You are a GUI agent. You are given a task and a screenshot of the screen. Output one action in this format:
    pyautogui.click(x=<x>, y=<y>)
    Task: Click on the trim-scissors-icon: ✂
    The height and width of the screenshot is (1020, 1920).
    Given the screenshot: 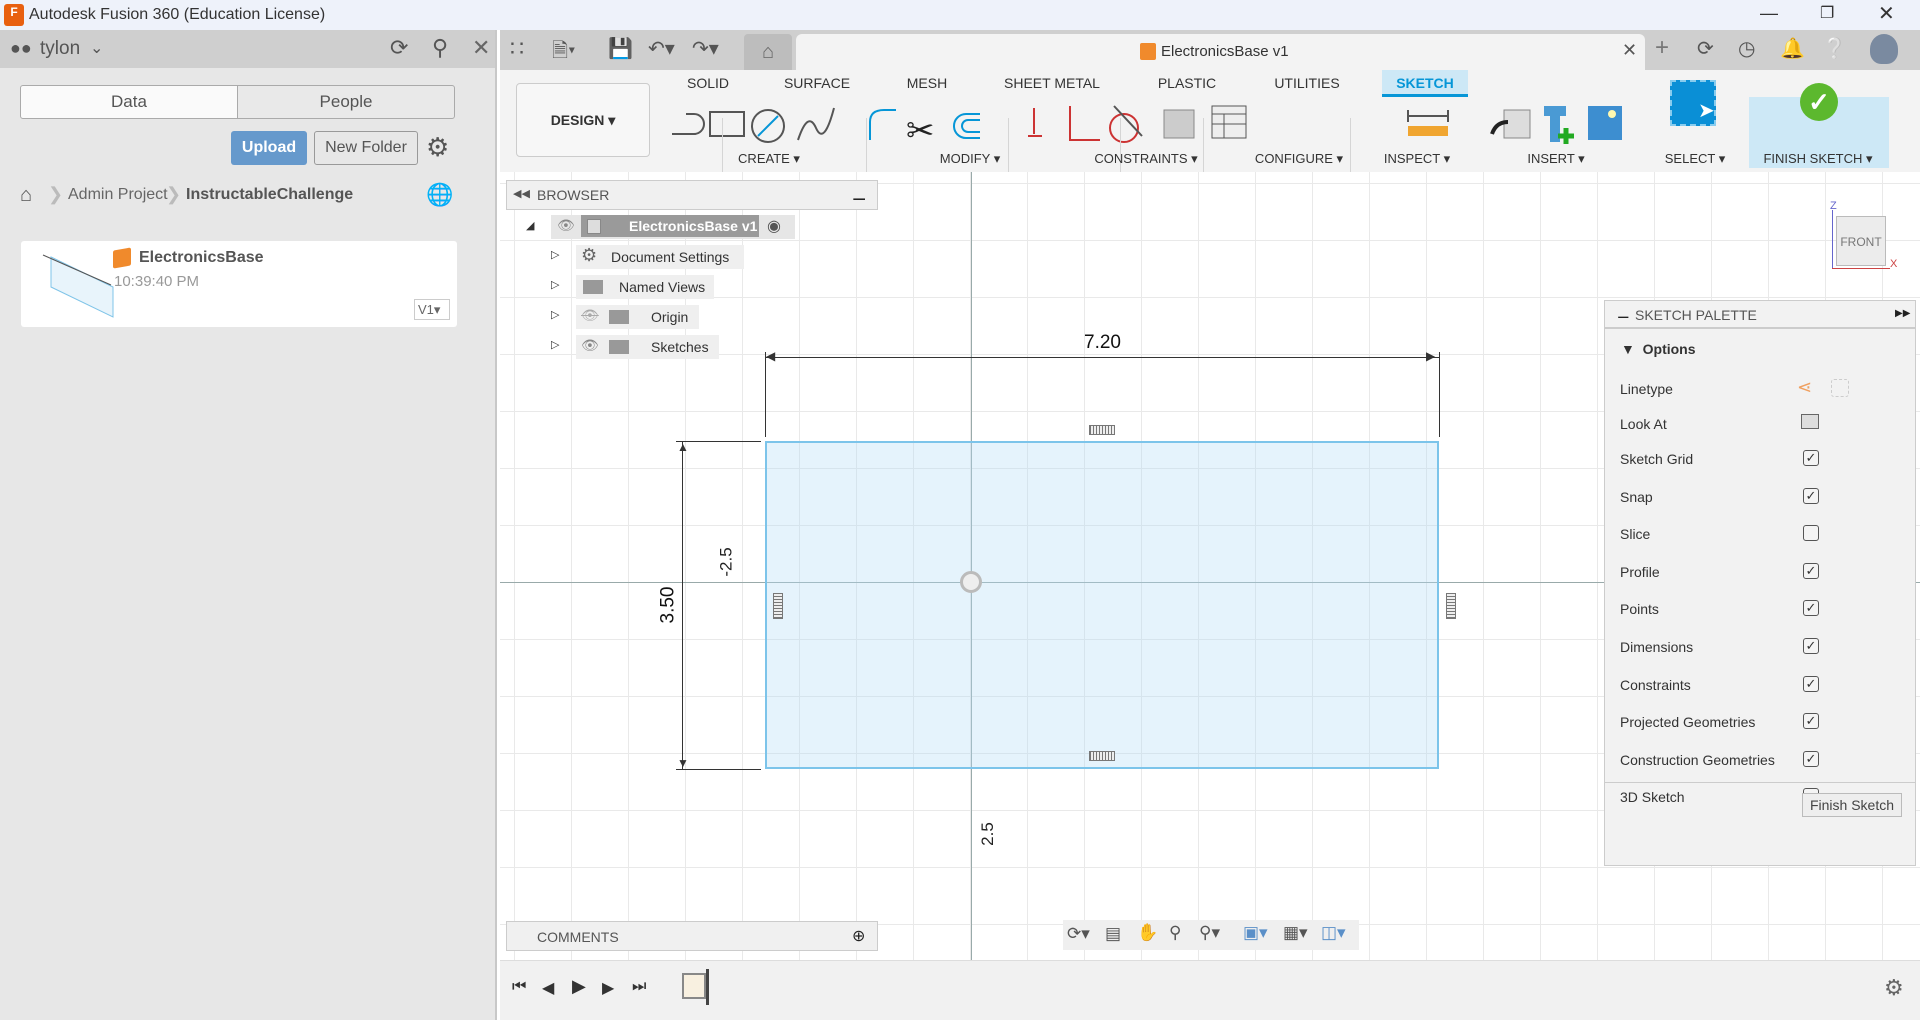 What is the action you would take?
    pyautogui.click(x=920, y=131)
    